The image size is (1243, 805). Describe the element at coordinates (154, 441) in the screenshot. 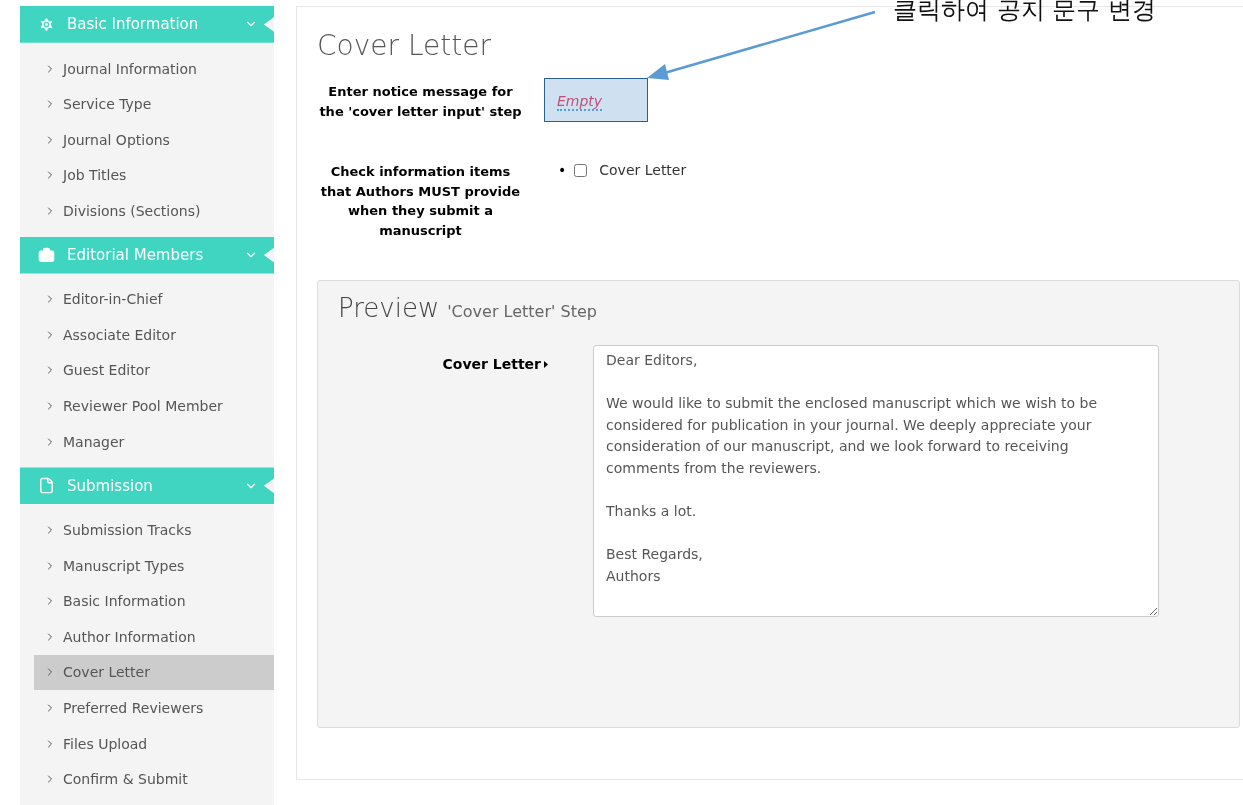

I see `sidebar-item: Manager` at that location.